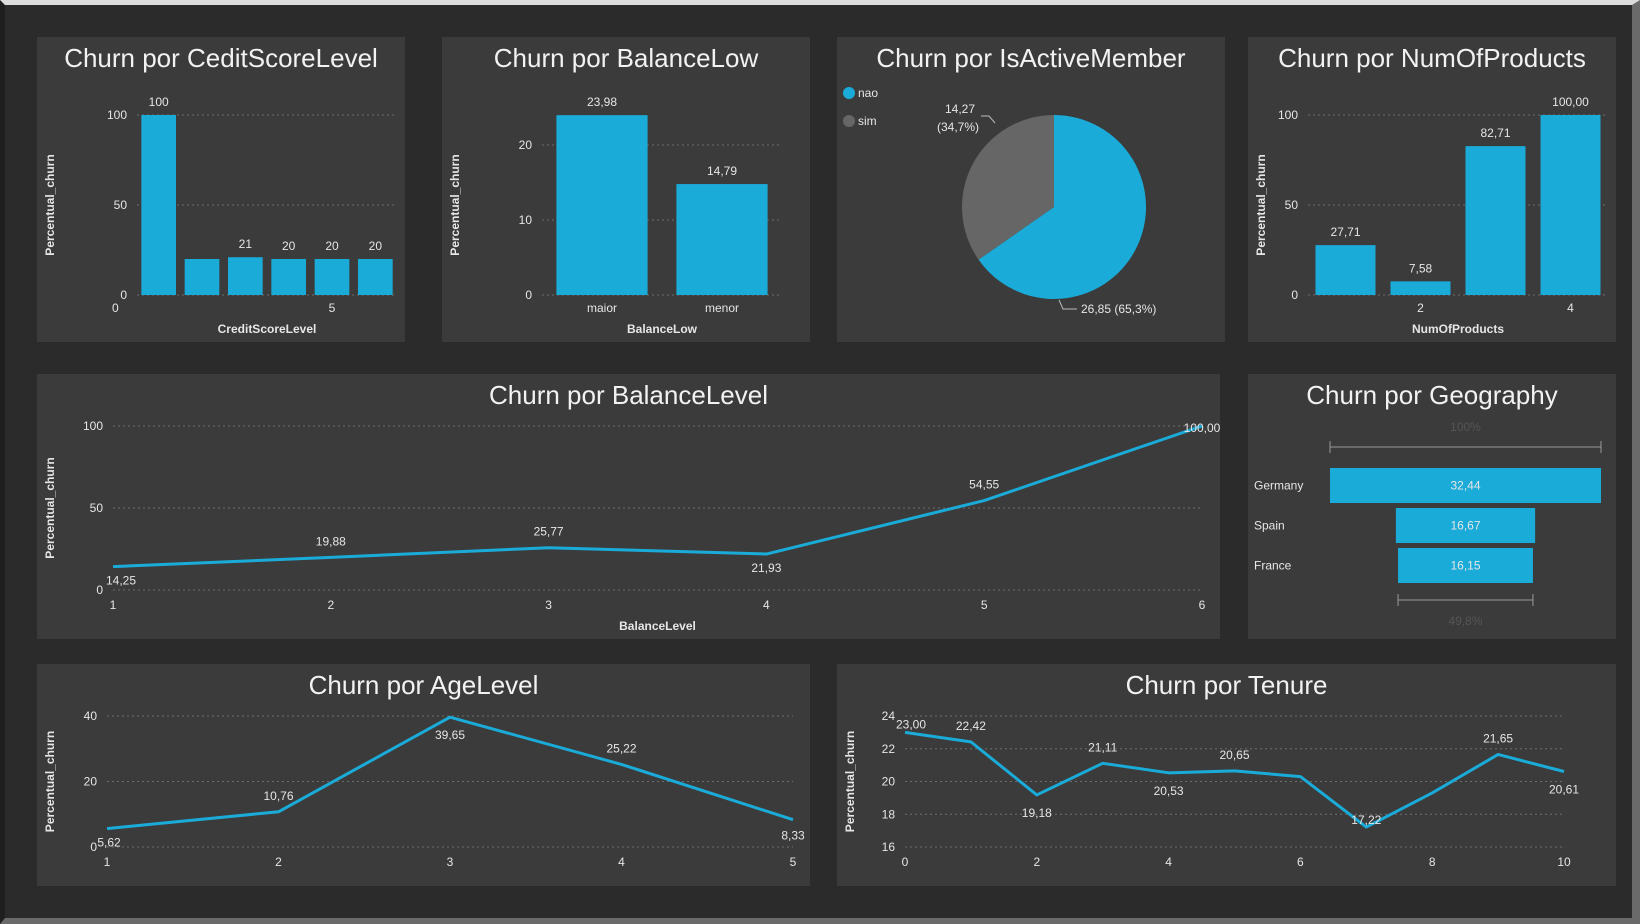  What do you see at coordinates (999, 201) in the screenshot?
I see `active-member-pie-chart: nao sim 26,85 (65,3%) 14,27 (34,7%)` at bounding box center [999, 201].